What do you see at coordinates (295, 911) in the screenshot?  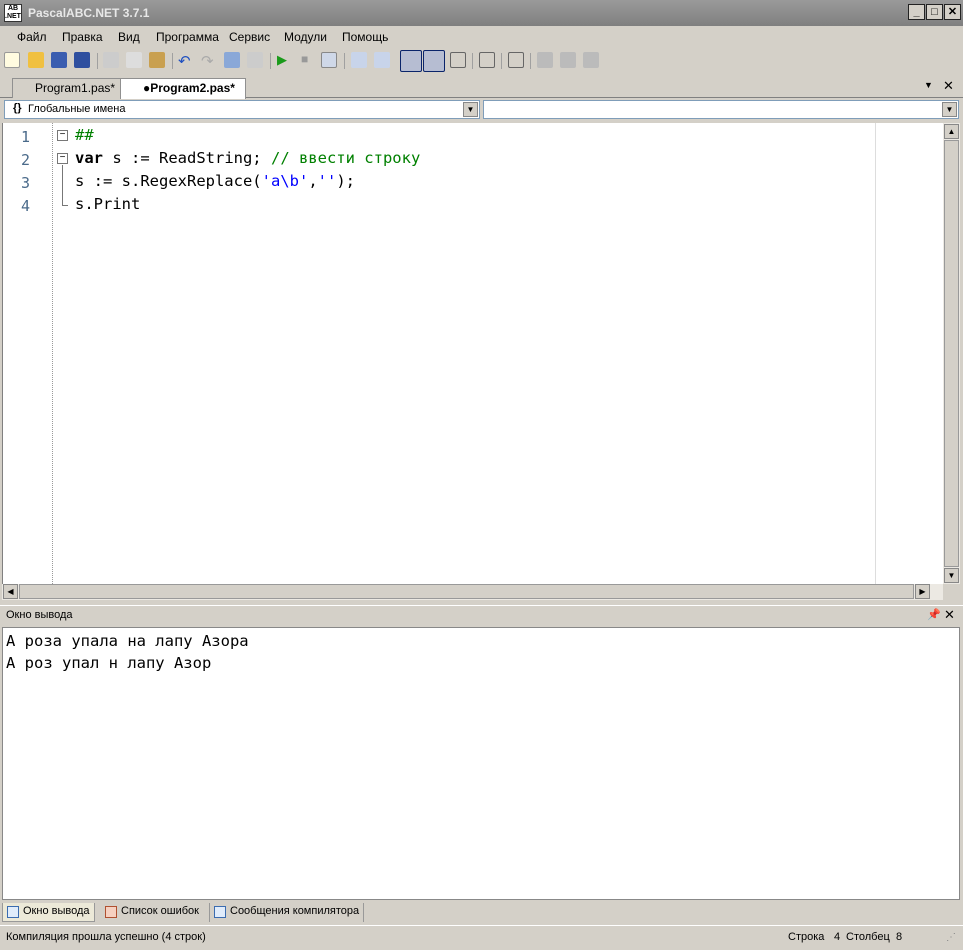 I see `tab-label: Сообщения компилятора` at bounding box center [295, 911].